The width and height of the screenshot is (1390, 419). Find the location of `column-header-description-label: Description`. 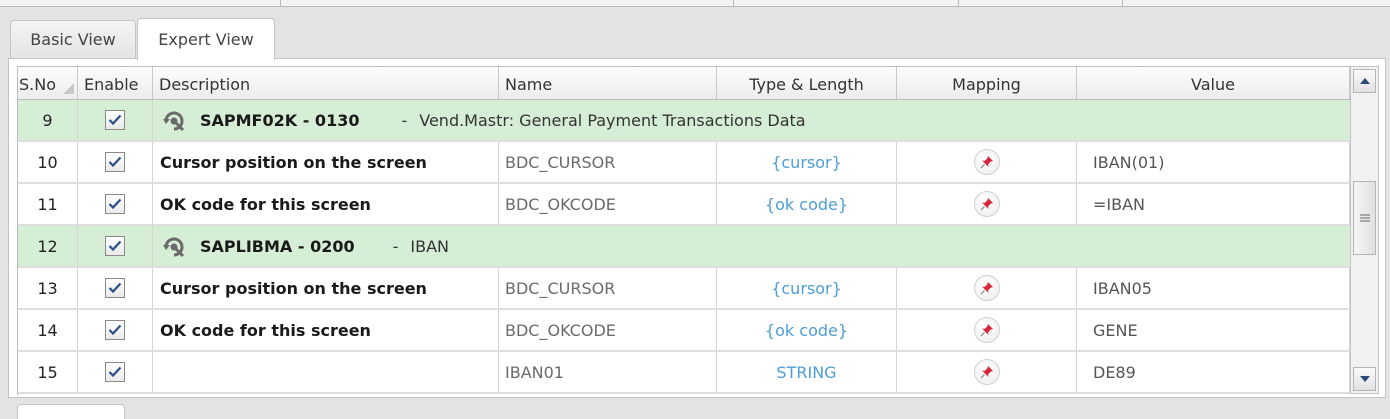

column-header-description-label: Description is located at coordinates (205, 84).